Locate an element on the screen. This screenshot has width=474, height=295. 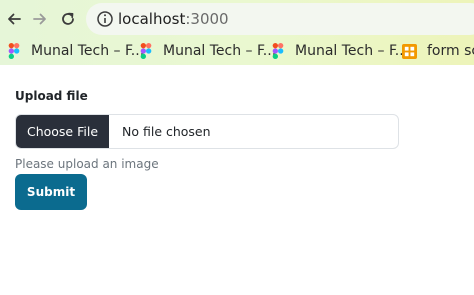
reload-icon is located at coordinates (68, 18).